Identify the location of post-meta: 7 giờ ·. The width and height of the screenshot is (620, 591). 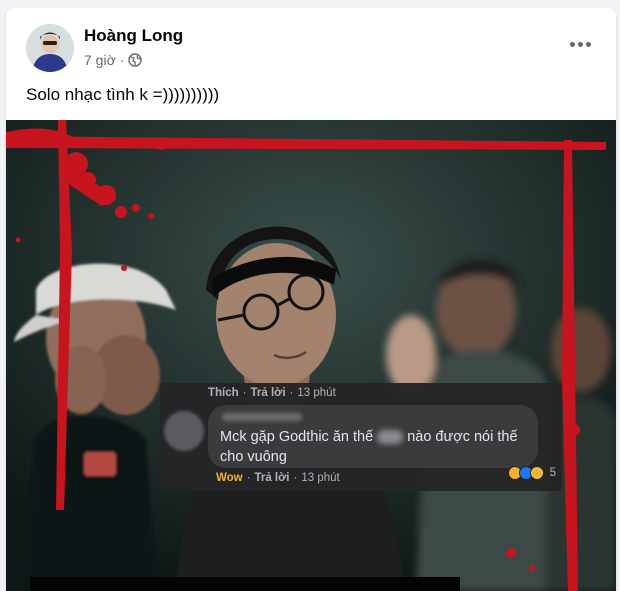
(113, 60).